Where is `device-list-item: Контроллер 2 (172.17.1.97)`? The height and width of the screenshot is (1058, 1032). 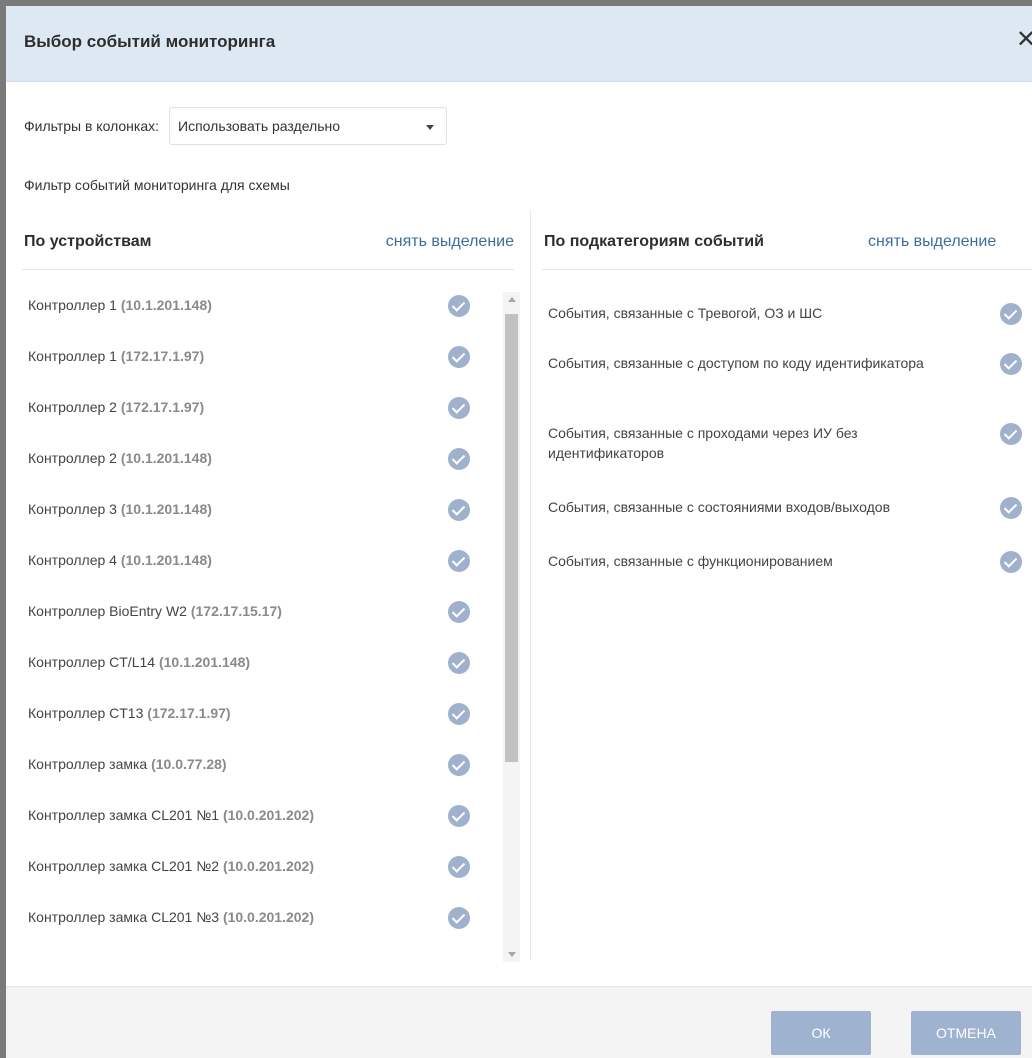 device-list-item: Контроллер 2 (172.17.1.97) is located at coordinates (251, 410).